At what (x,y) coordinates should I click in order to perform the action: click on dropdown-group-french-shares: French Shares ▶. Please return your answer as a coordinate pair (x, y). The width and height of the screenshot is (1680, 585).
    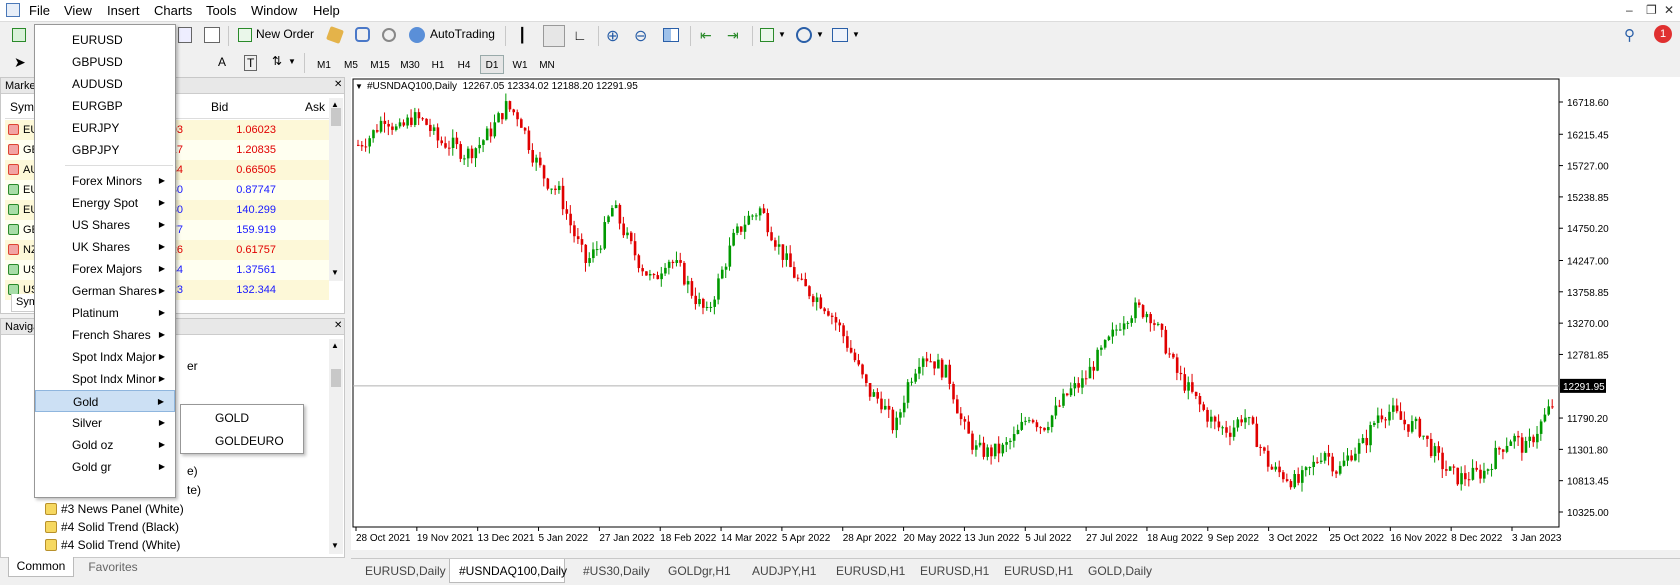
    Looking at the image, I should click on (105, 335).